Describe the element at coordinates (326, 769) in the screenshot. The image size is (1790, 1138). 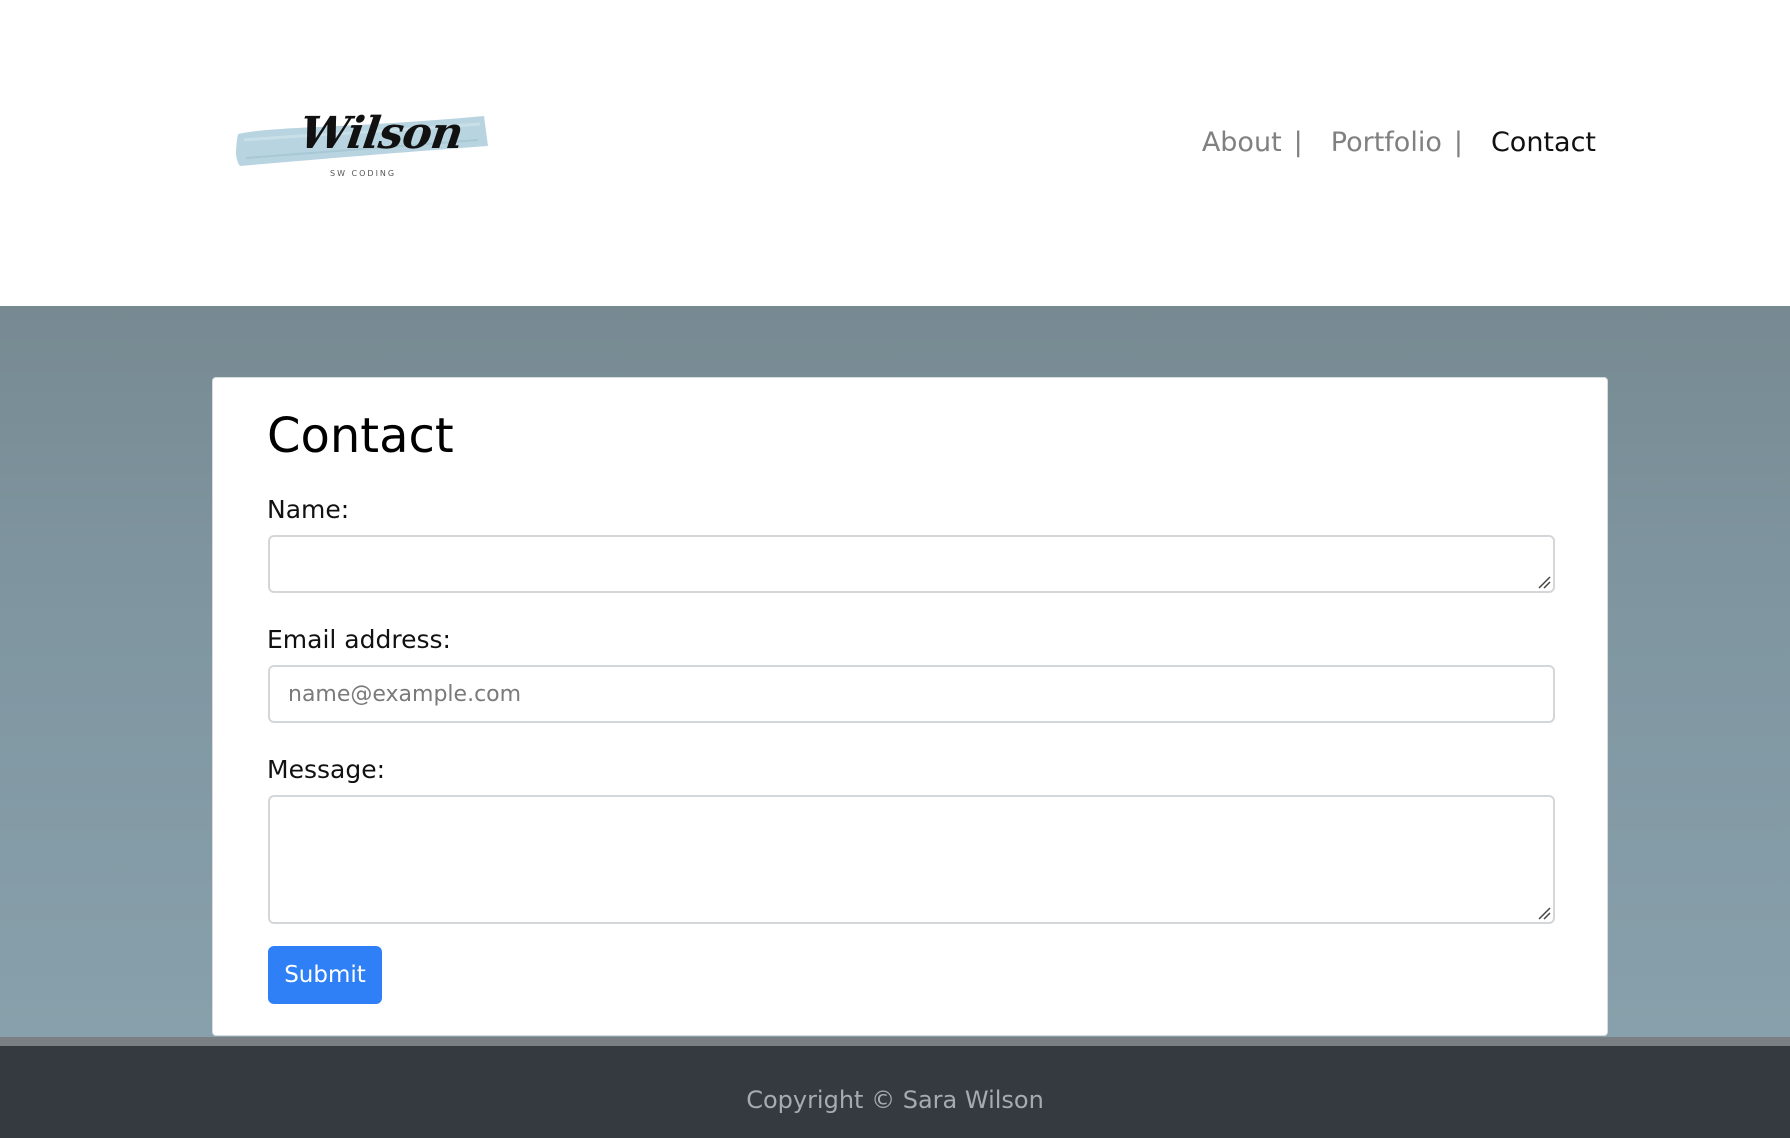
I see `message-label: Message:` at that location.